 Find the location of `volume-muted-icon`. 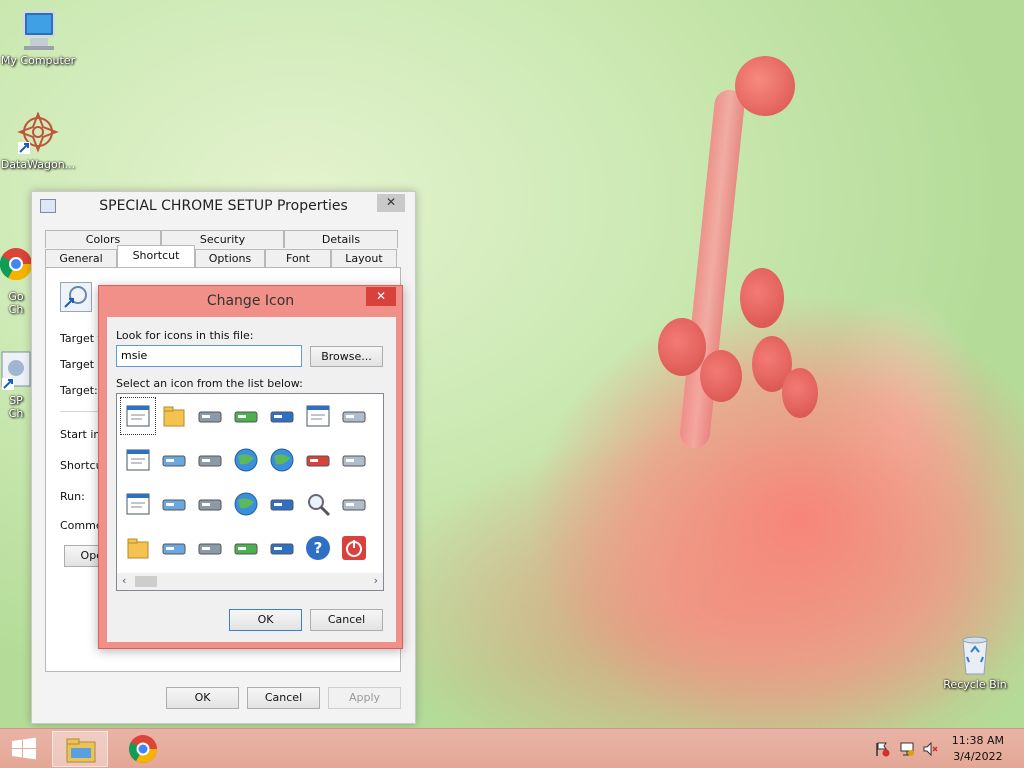

volume-muted-icon is located at coordinates (930, 749).